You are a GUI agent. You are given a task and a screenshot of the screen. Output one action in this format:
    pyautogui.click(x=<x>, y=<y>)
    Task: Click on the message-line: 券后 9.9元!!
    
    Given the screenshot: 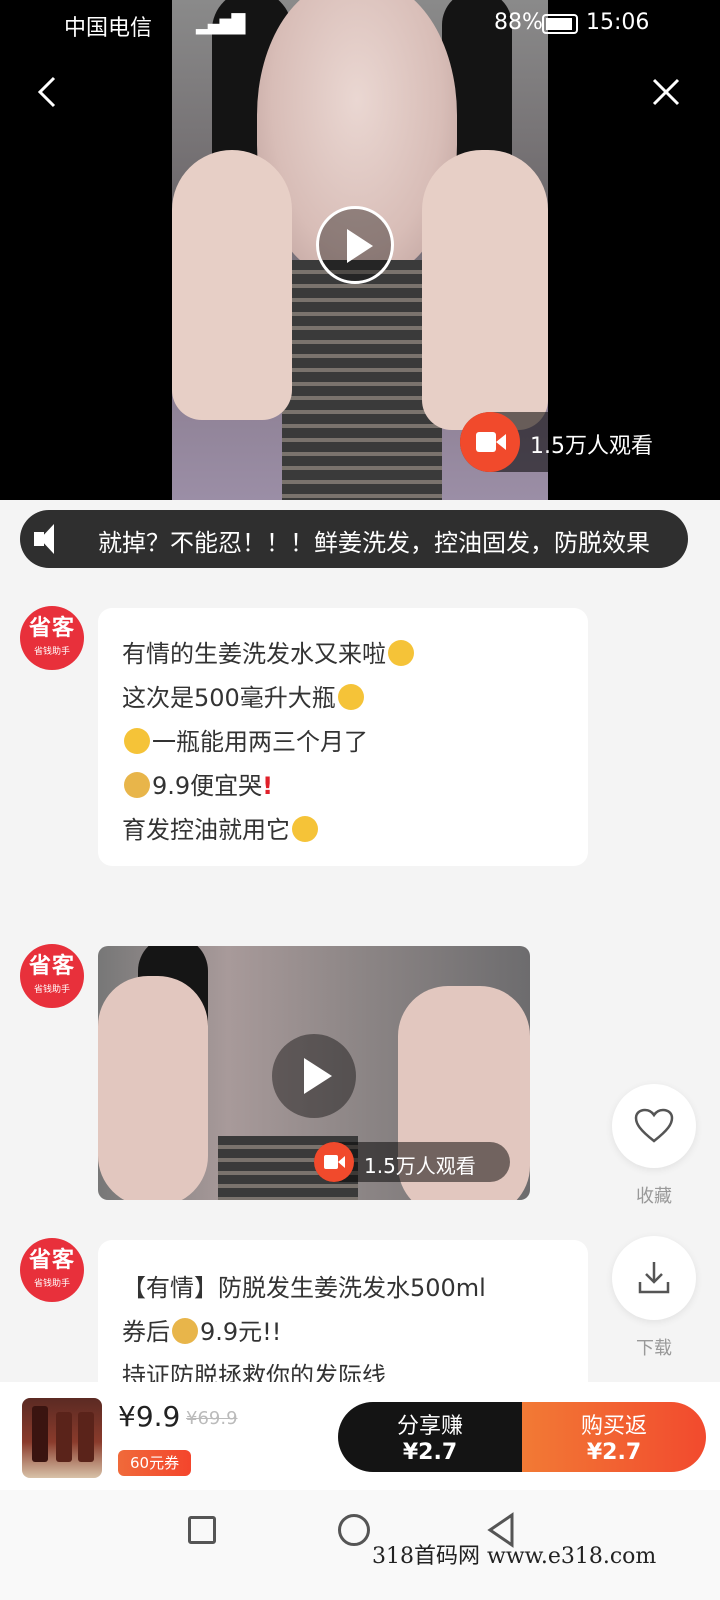 What is the action you would take?
    pyautogui.click(x=202, y=1332)
    